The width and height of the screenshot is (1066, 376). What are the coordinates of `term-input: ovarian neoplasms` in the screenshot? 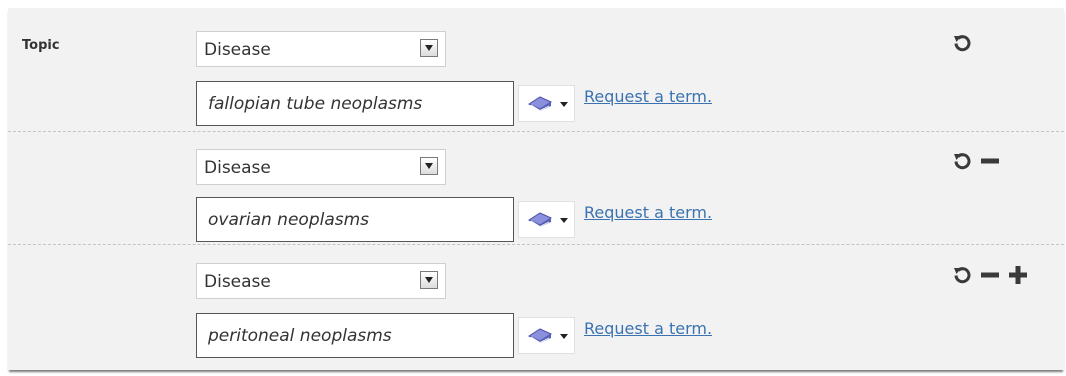 It's located at (355, 219).